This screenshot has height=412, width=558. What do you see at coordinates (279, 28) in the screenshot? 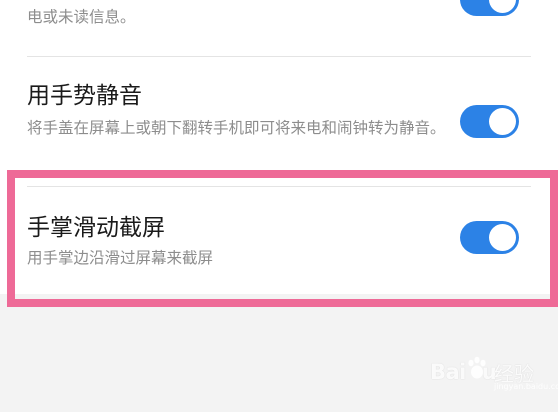
I see `settings-row-previous: 电或未读信息。` at bounding box center [279, 28].